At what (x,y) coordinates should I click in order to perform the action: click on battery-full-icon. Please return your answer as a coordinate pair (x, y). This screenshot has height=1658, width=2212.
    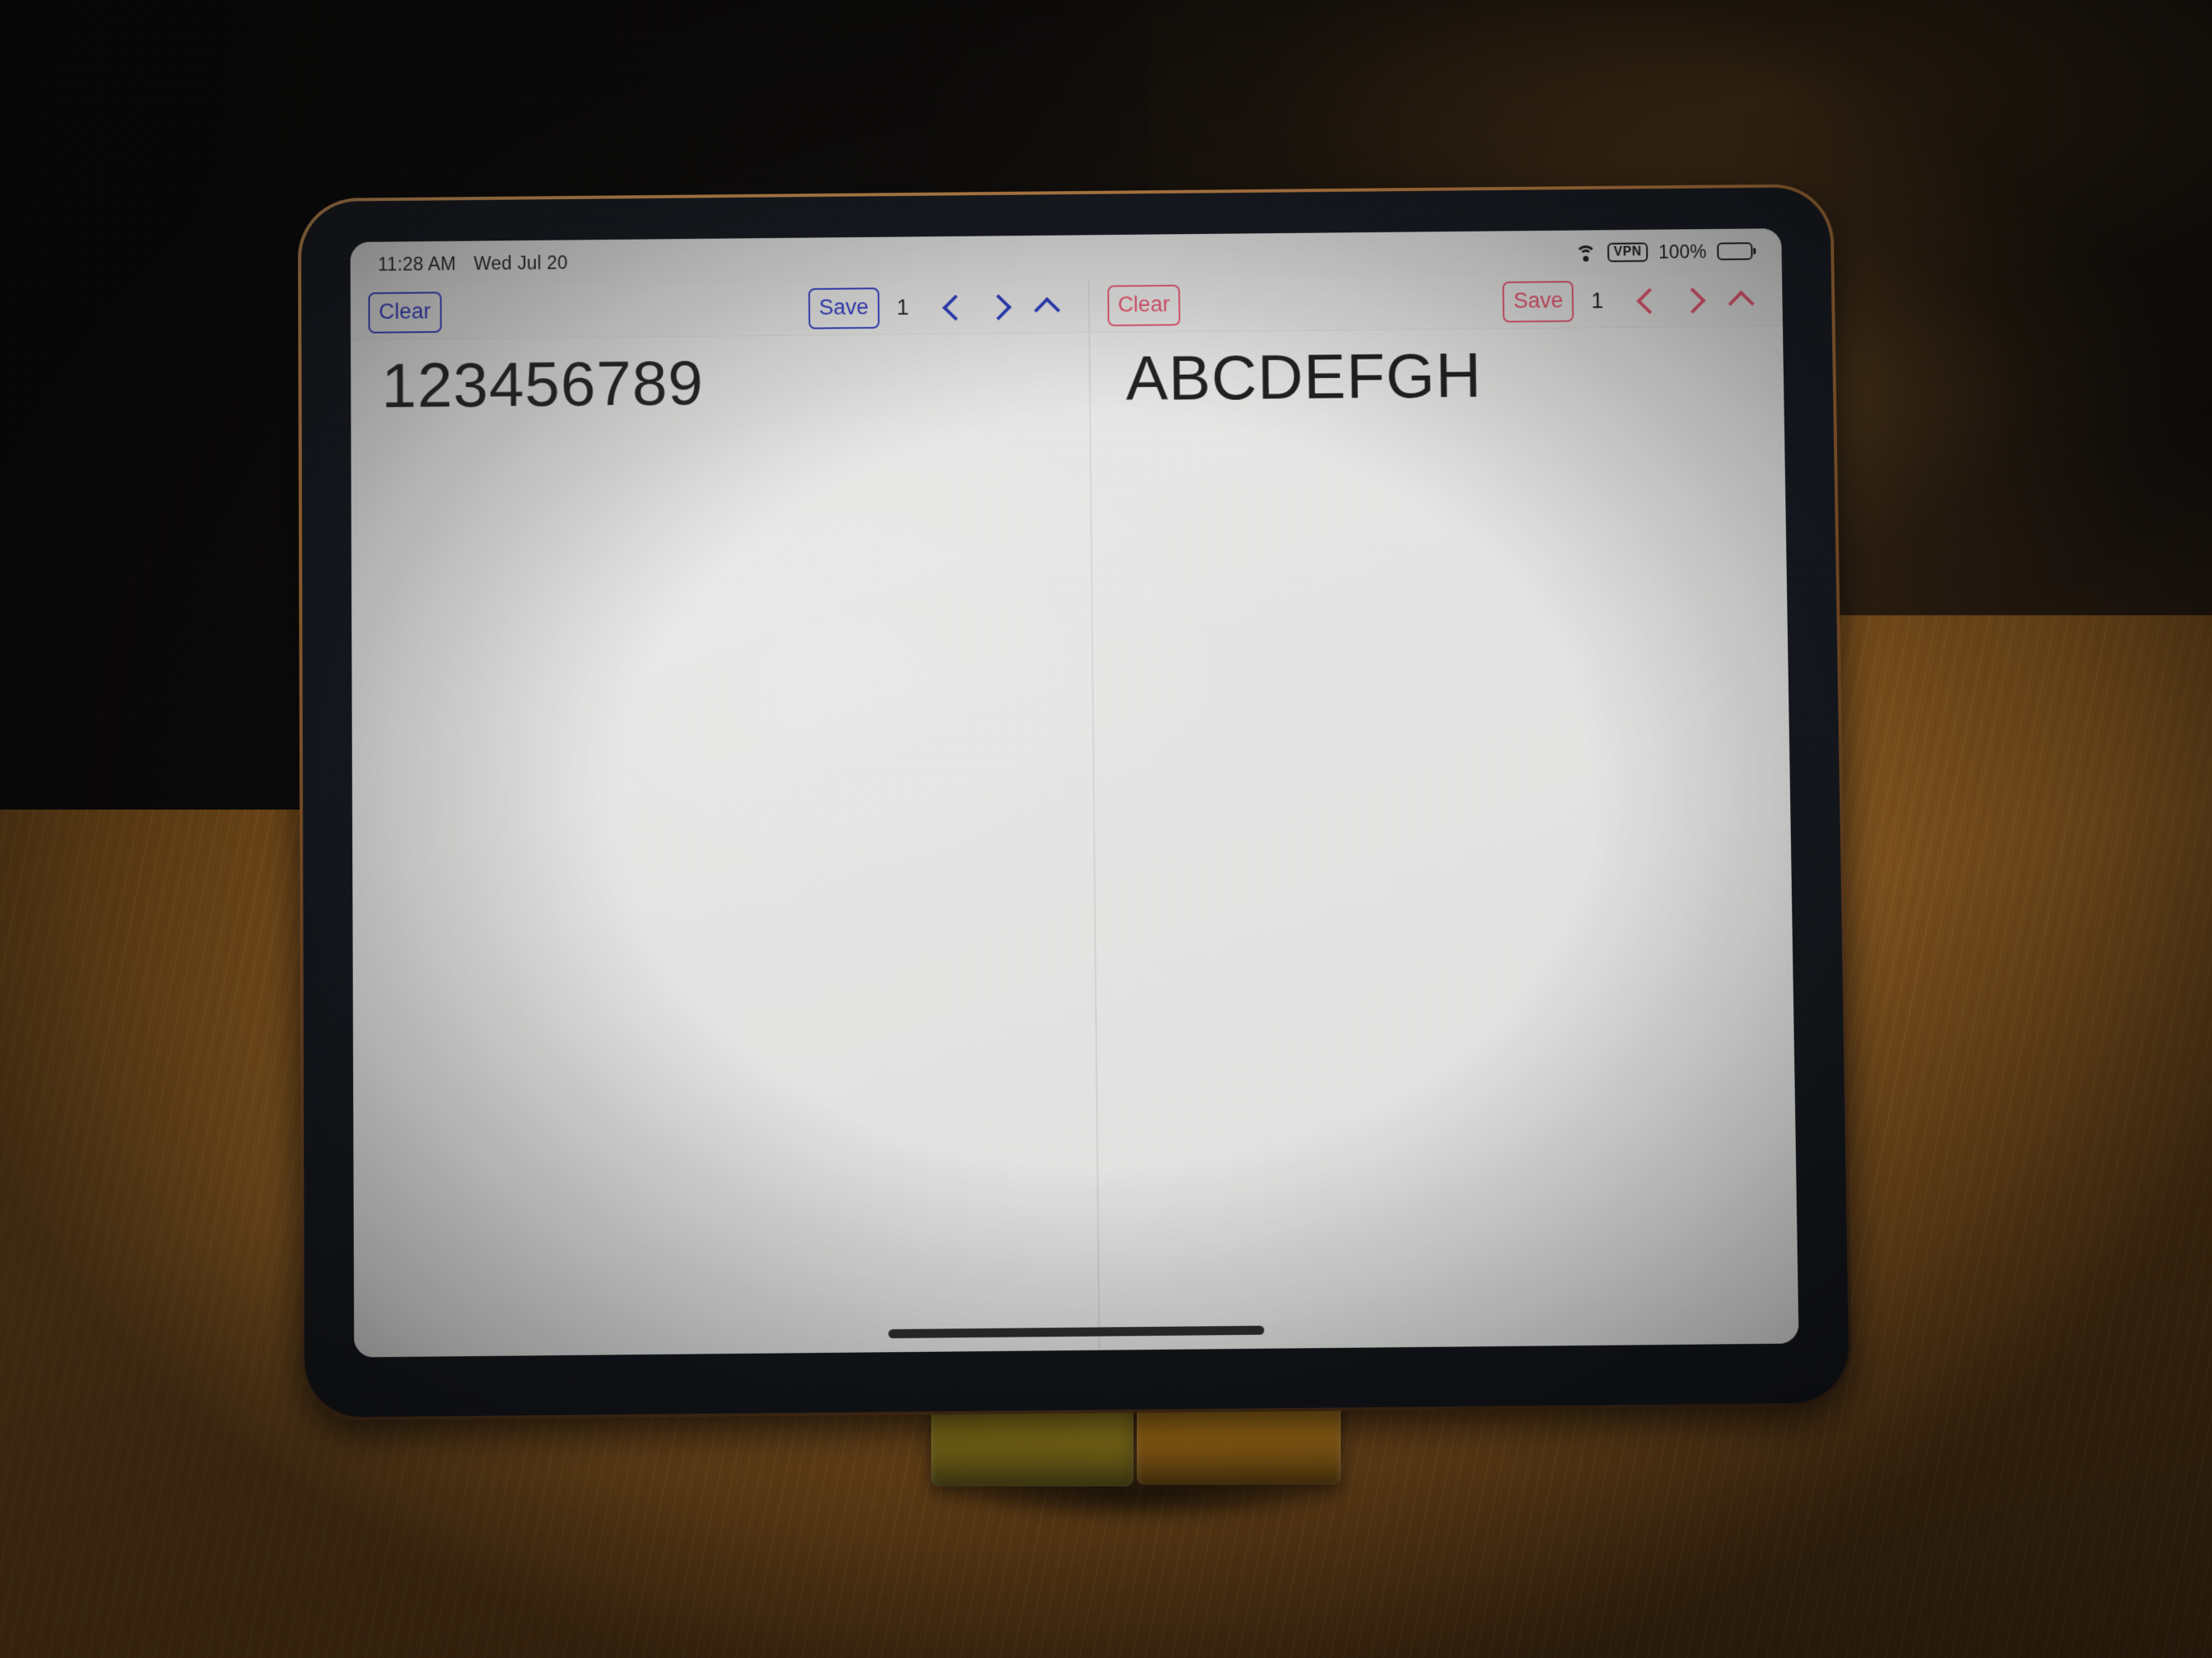
    Looking at the image, I should click on (1734, 251).